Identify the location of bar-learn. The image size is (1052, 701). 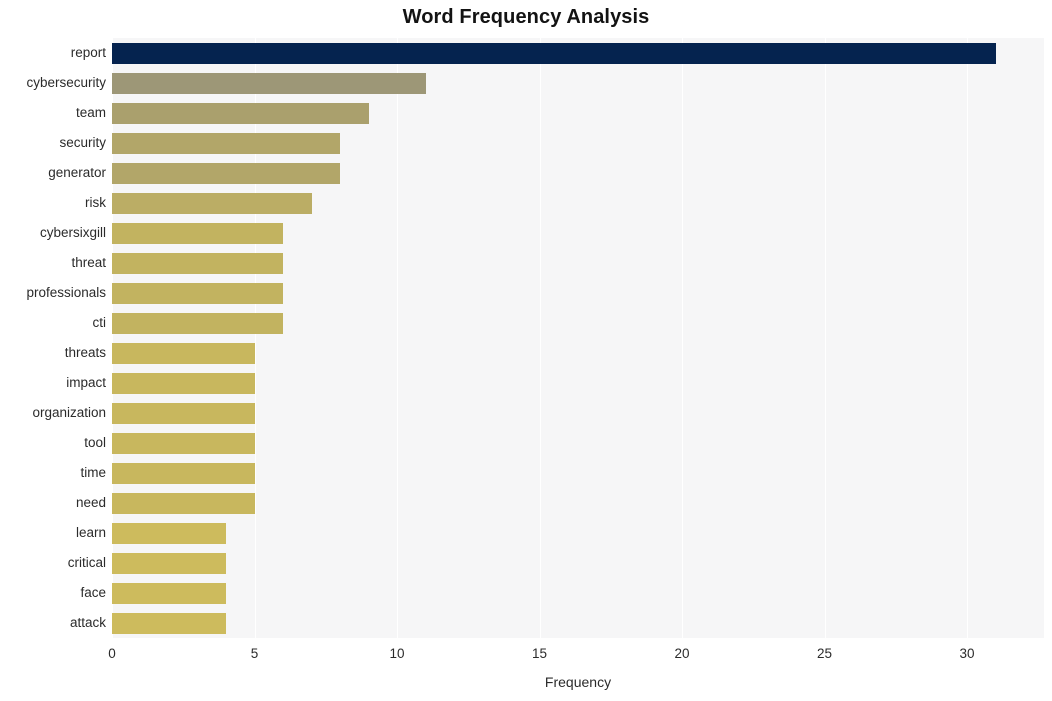
(169, 533).